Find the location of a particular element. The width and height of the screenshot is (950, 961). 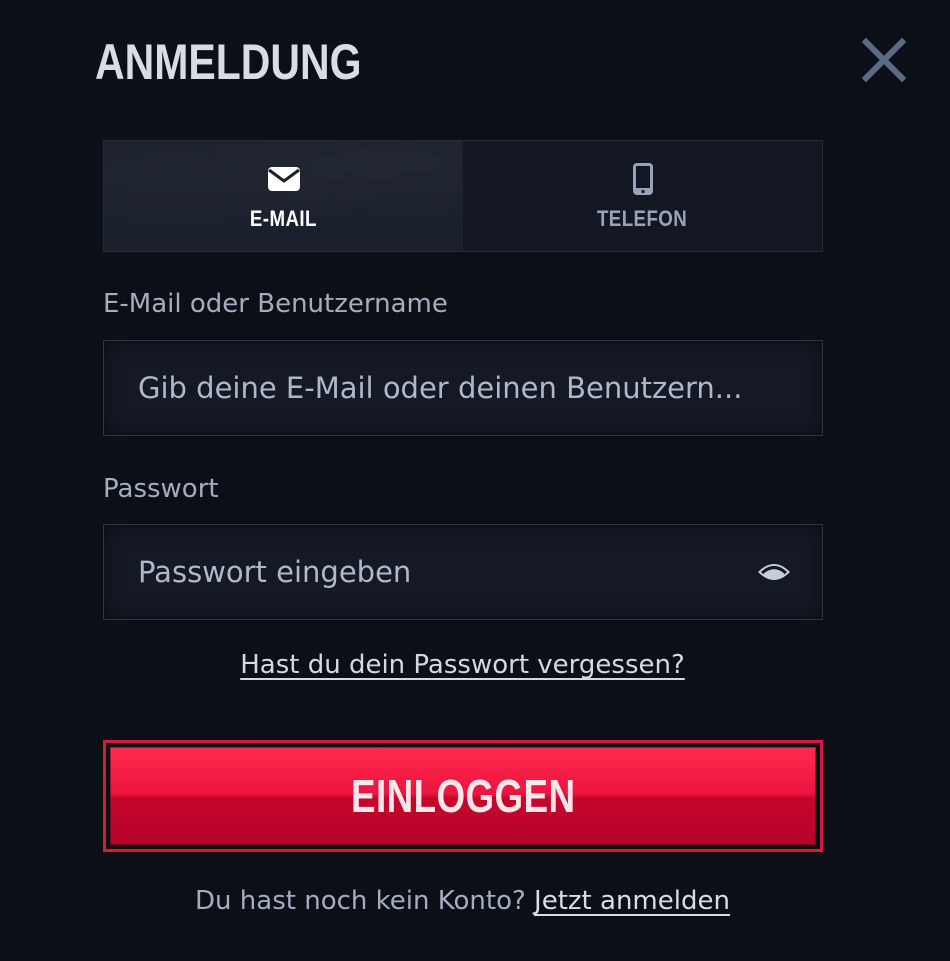

signup-prompt: Du hast noch kein Konto? is located at coordinates (360, 901).